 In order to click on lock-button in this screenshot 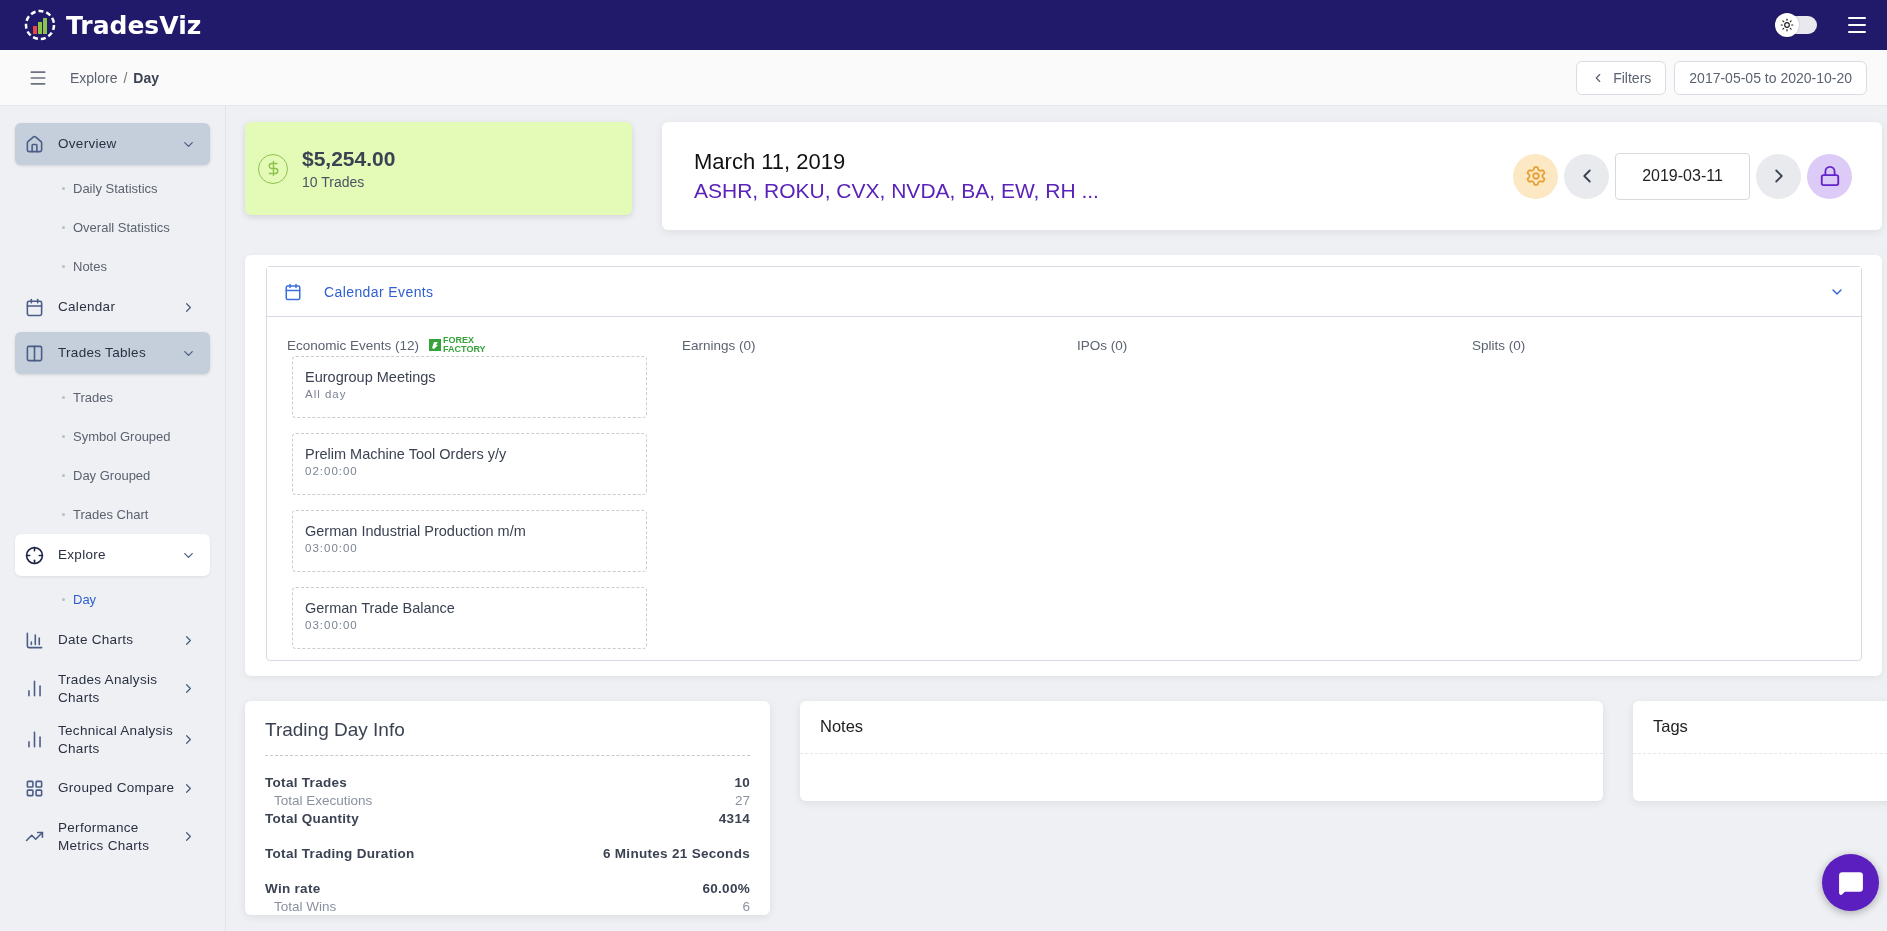, I will do `click(1829, 176)`.